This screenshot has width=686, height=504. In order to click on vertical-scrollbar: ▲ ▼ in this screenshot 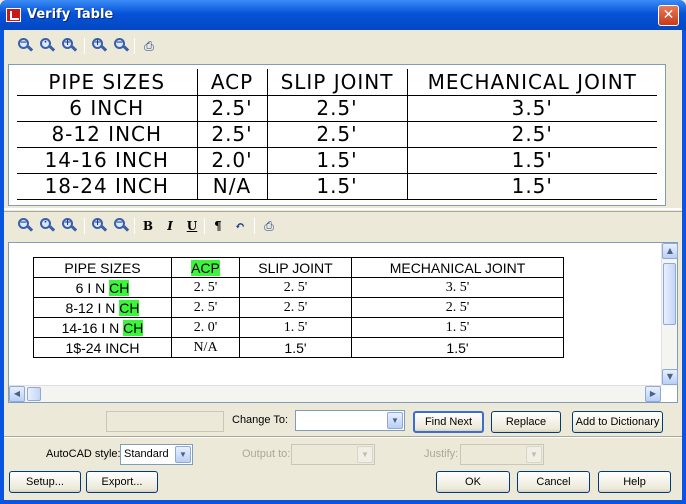, I will do `click(669, 314)`.